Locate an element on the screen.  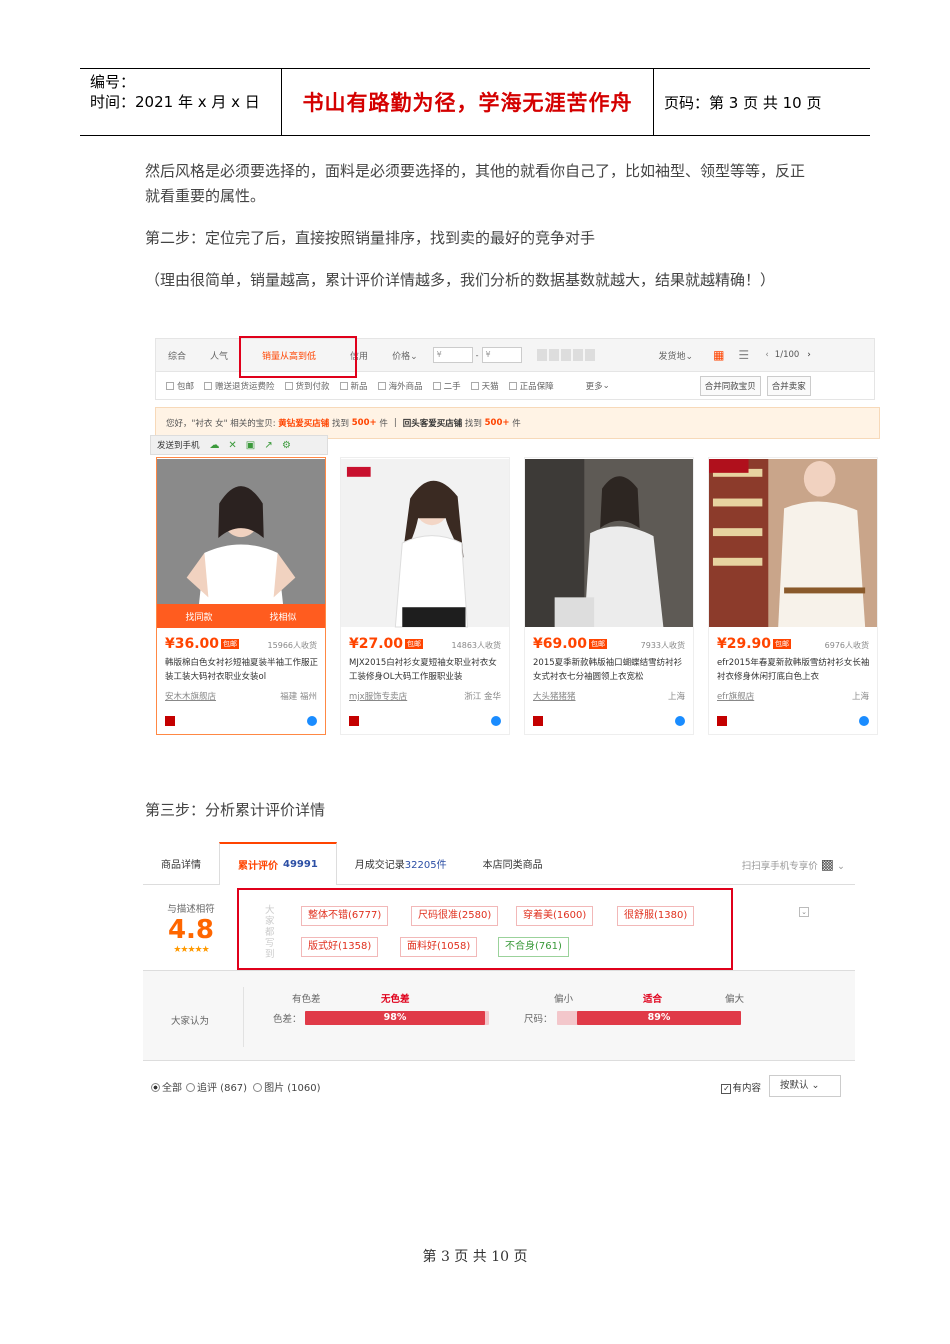
price-from-input: ¥ is located at coordinates (452, 355).